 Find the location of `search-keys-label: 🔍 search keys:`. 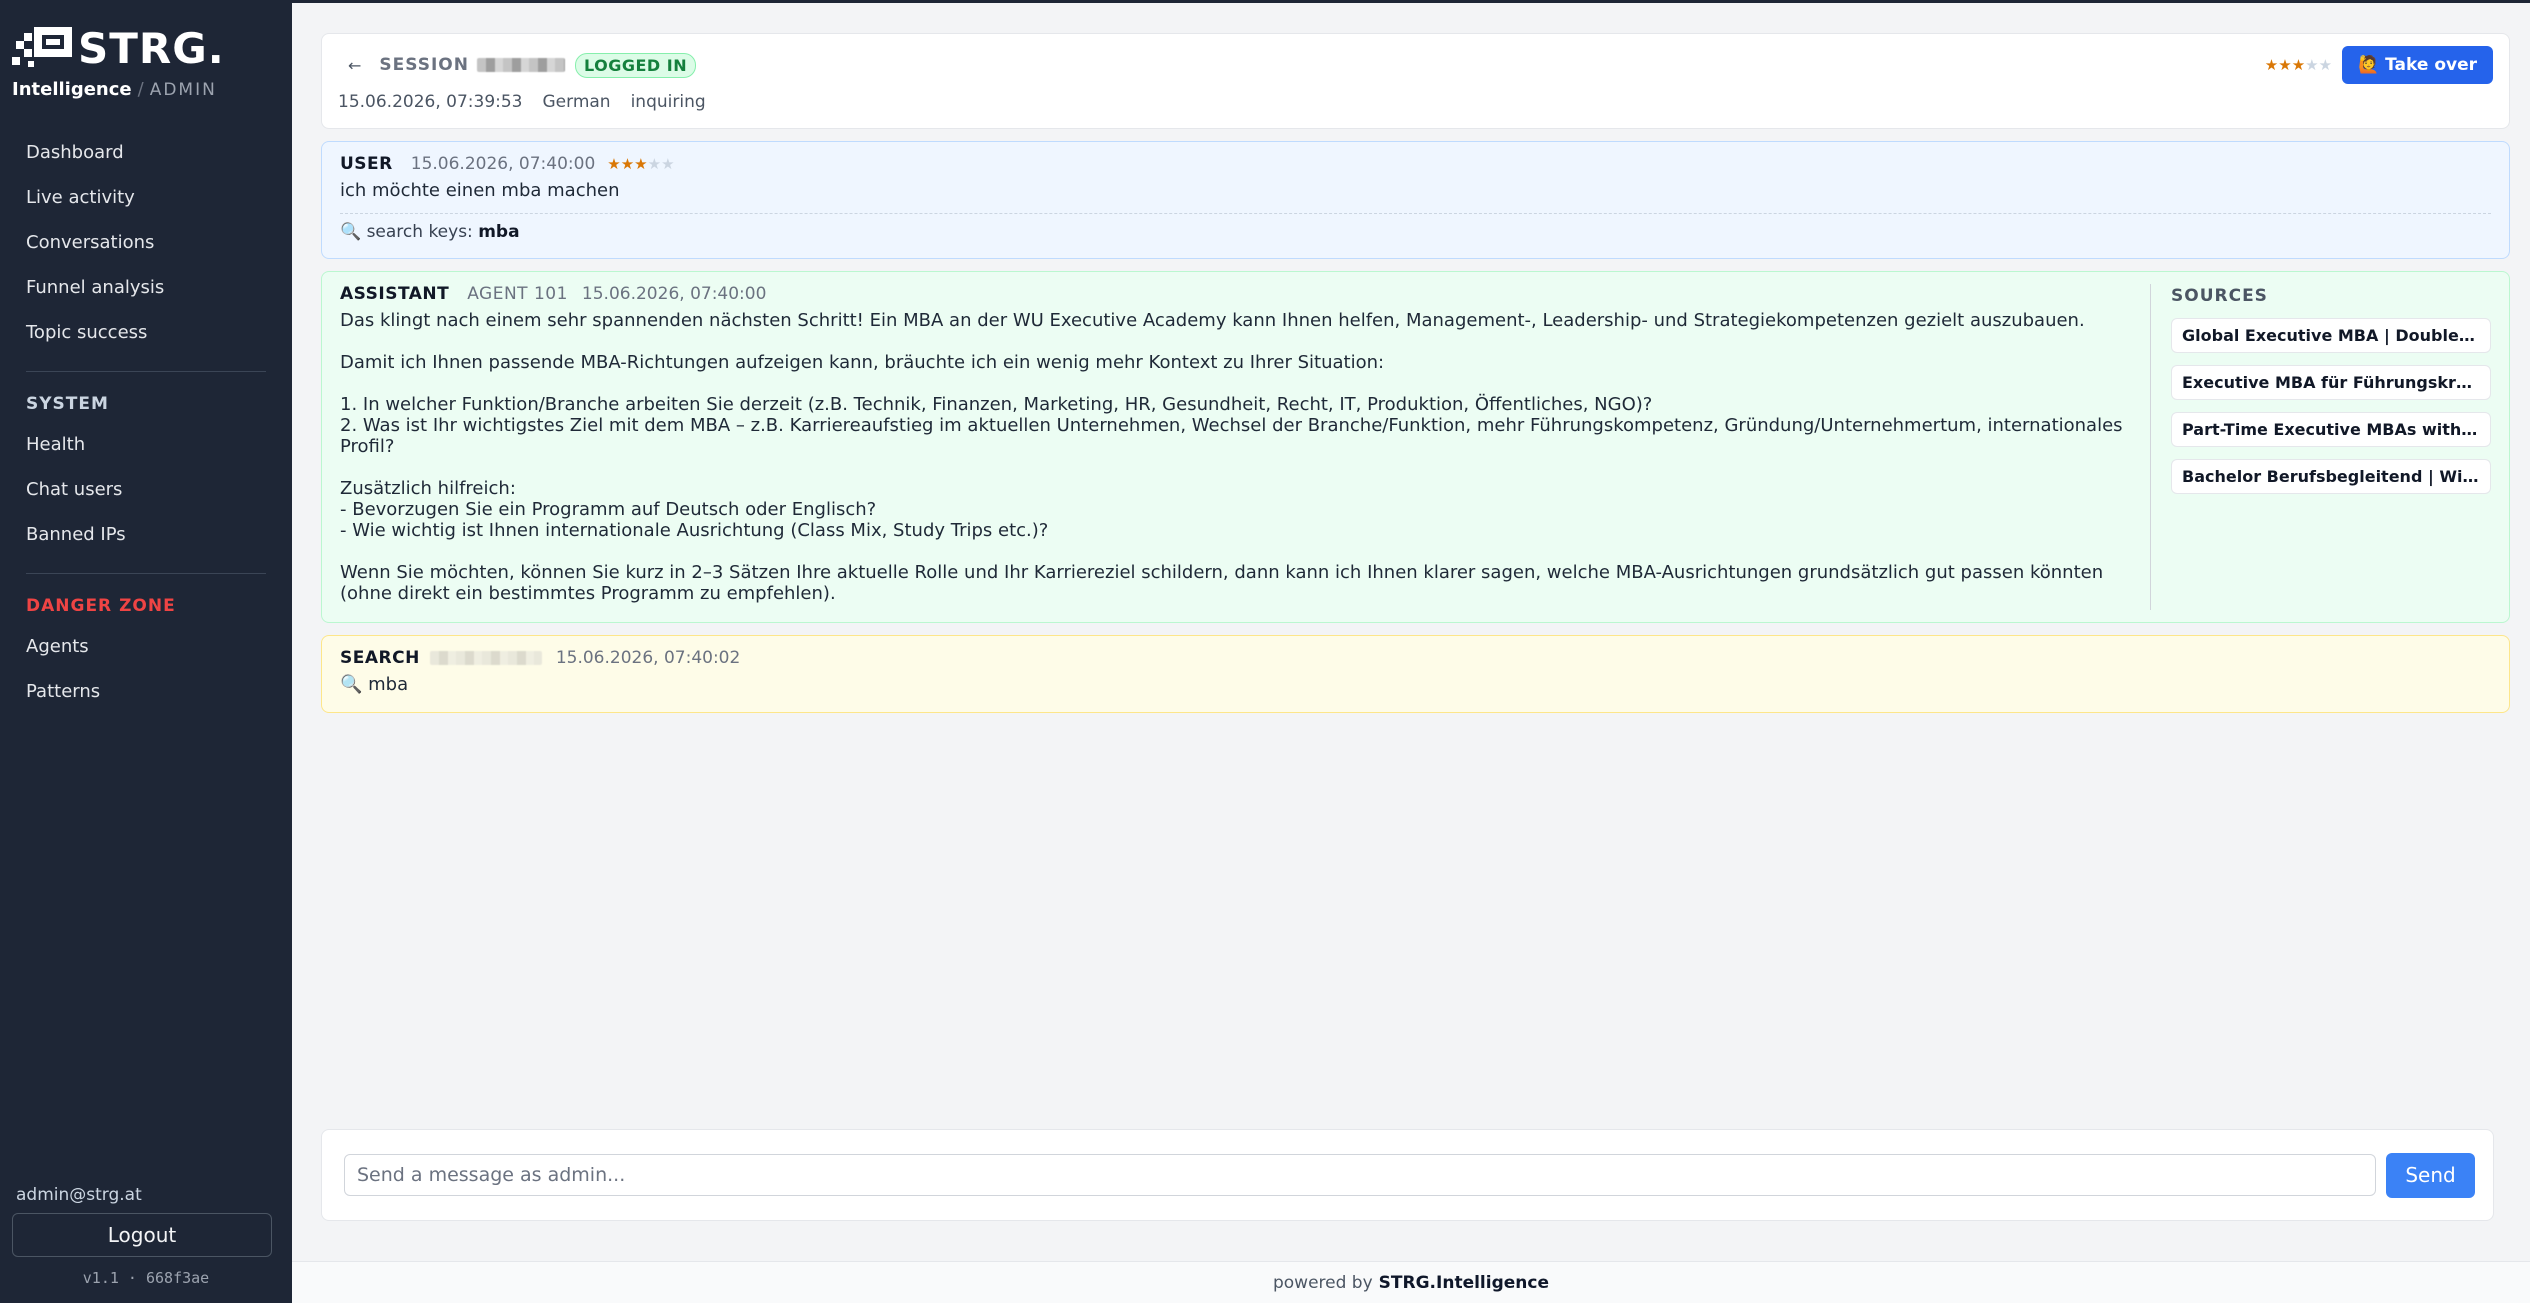

search-keys-label: 🔍 search keys: is located at coordinates (406, 232).